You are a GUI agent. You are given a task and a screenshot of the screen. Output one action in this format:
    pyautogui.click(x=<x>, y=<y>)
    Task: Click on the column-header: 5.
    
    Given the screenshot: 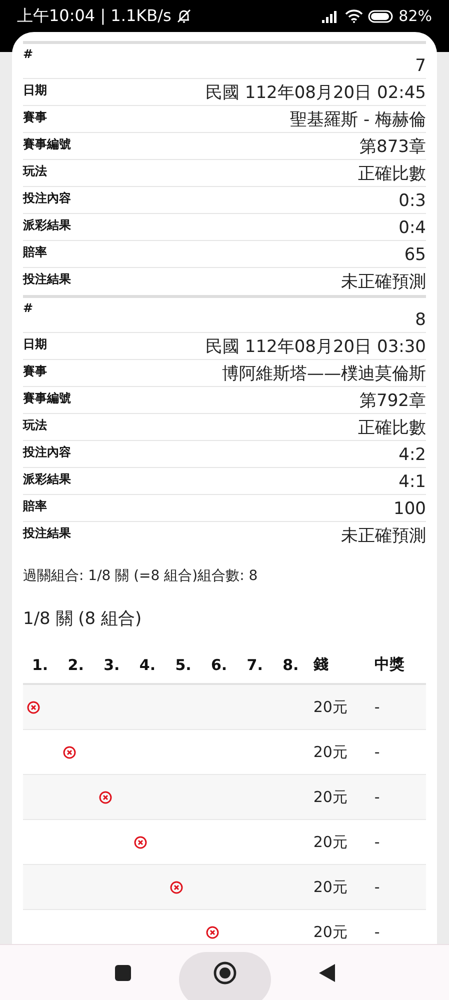 What is the action you would take?
    pyautogui.click(x=183, y=665)
    